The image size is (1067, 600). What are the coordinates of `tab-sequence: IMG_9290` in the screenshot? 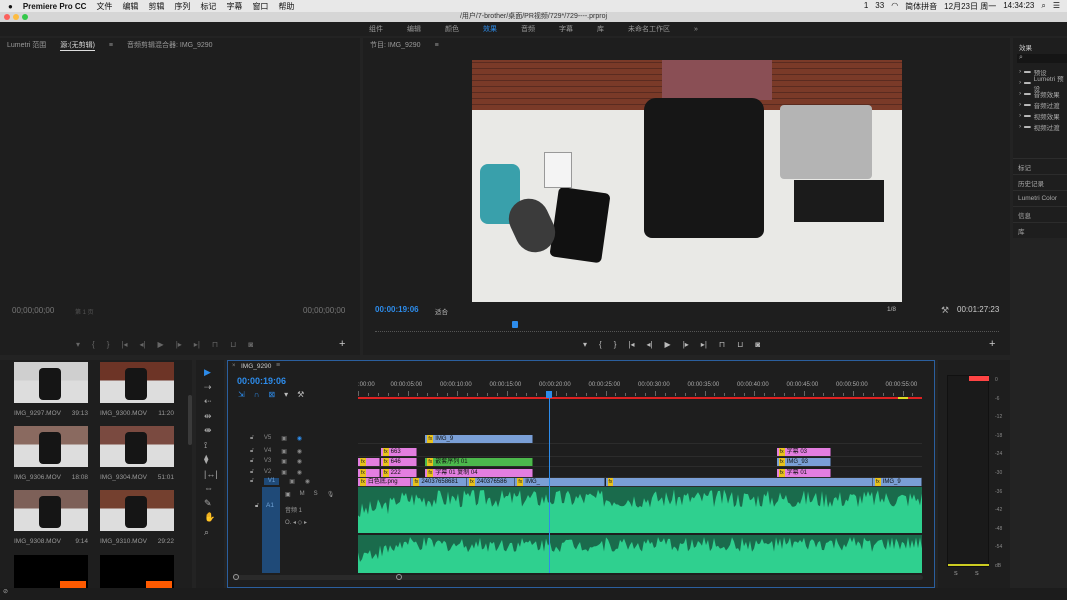 It's located at (256, 366).